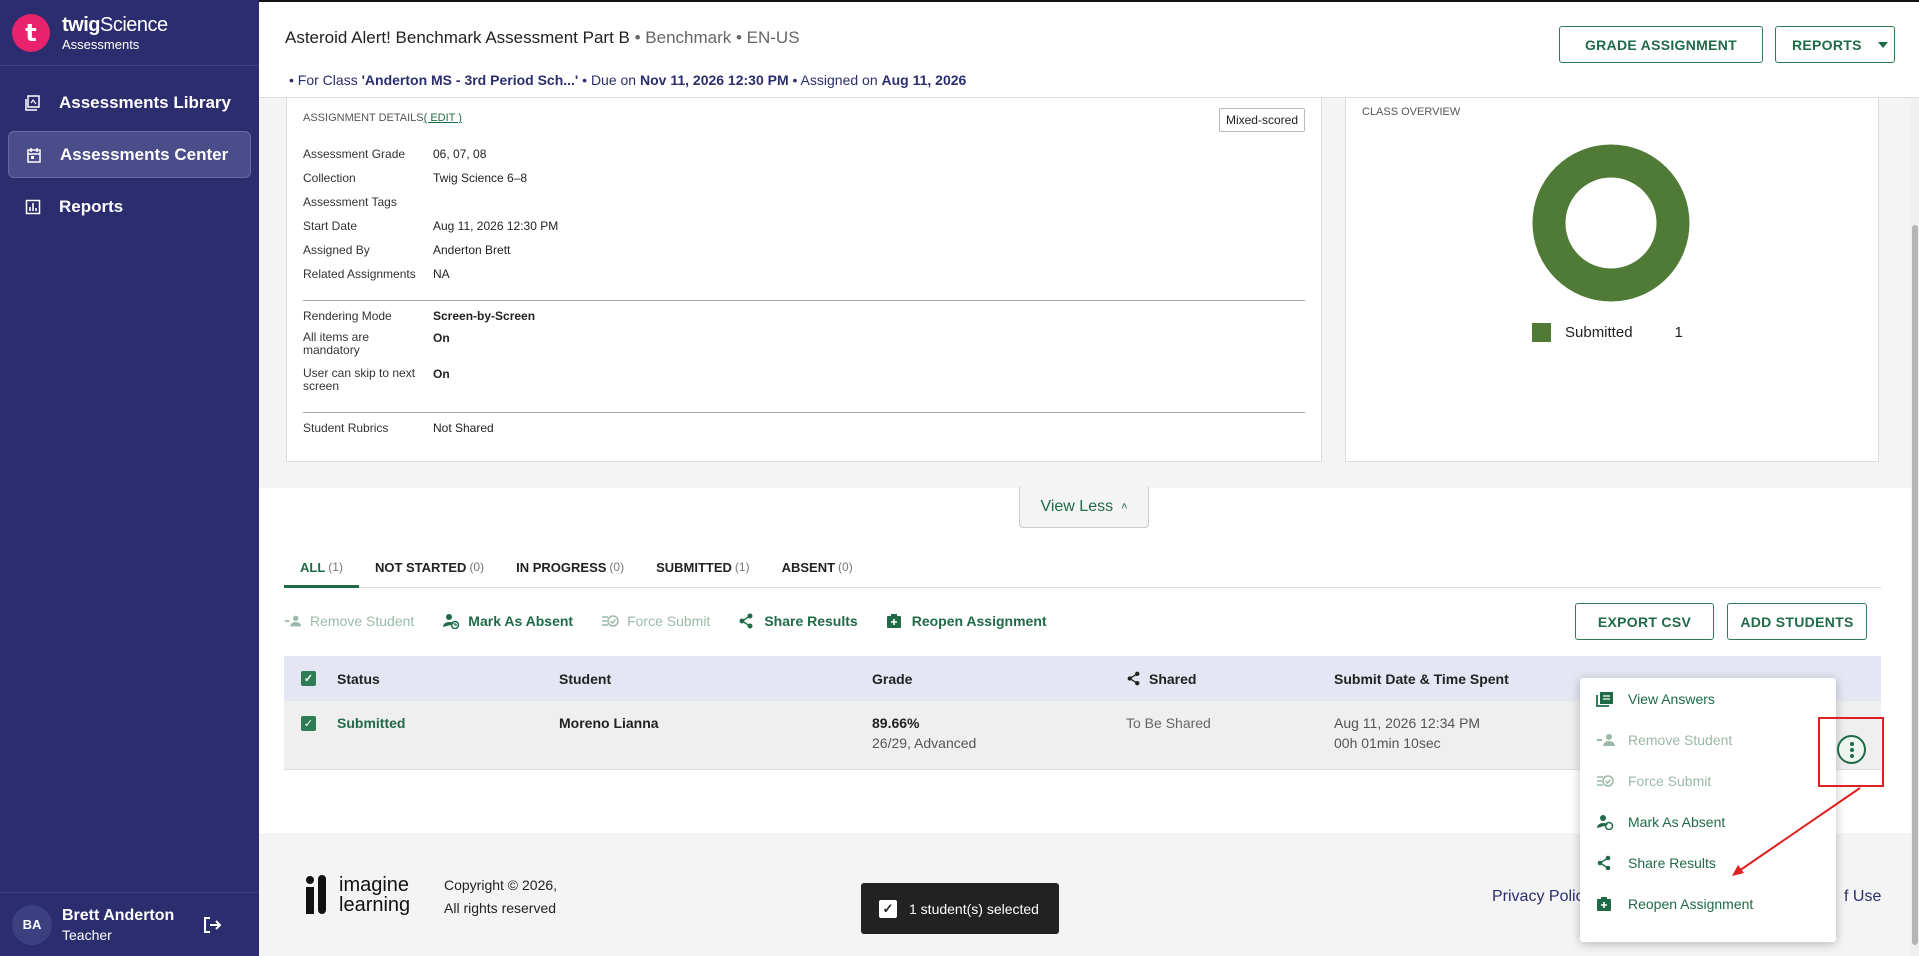 This screenshot has height=956, width=1919. I want to click on remove-user-icon, so click(1606, 740).